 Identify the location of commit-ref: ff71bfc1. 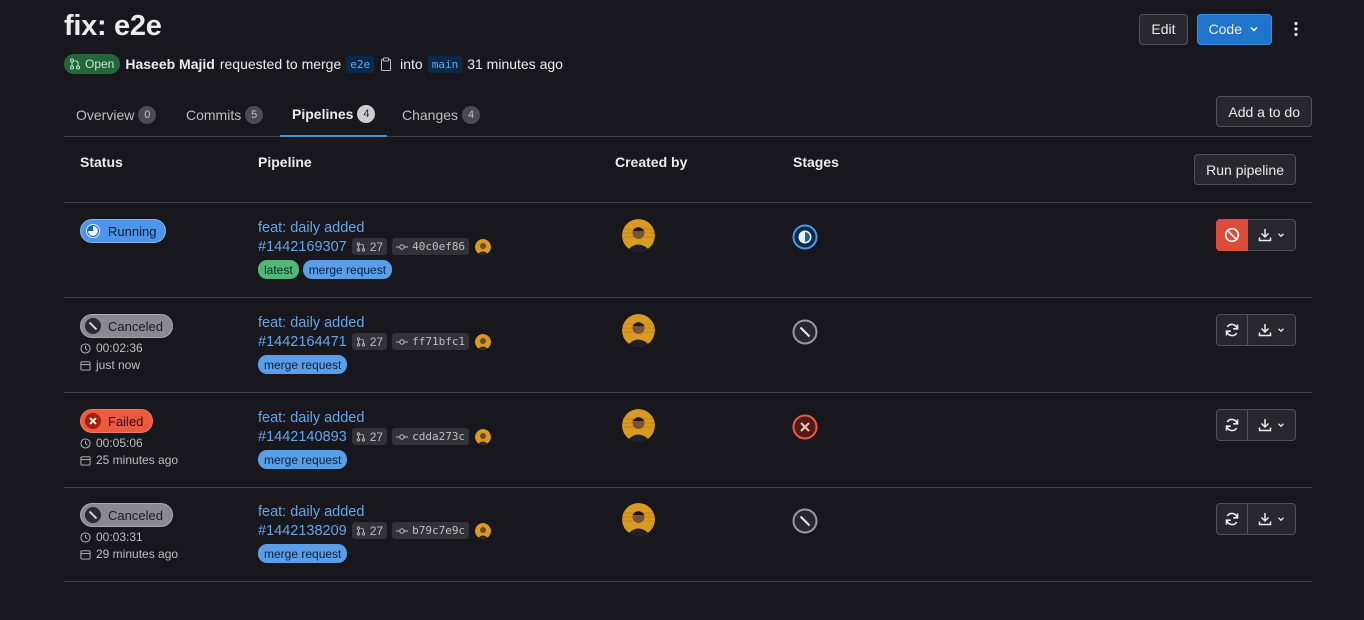
(431, 341).